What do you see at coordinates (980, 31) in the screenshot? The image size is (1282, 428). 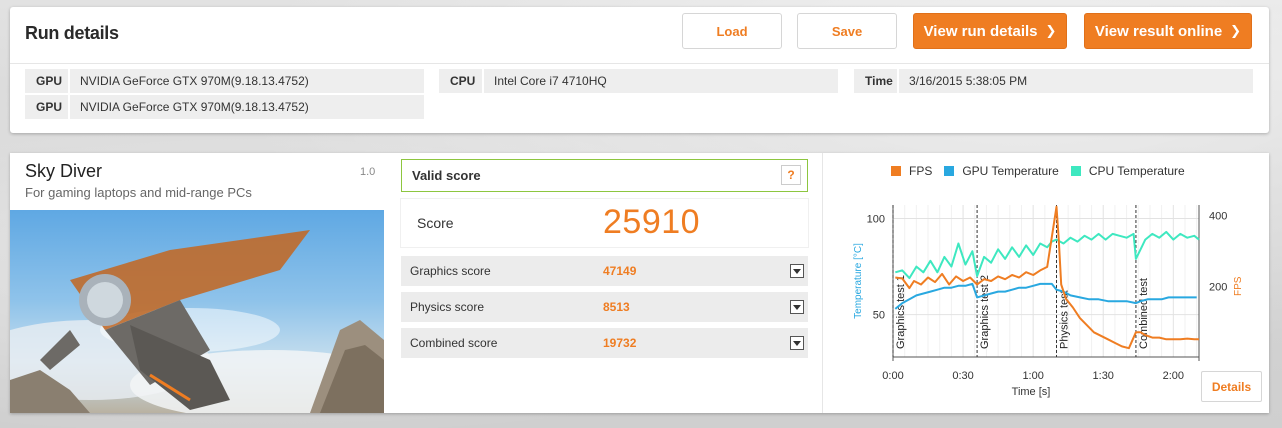 I see `view-run-details-label: View run details` at bounding box center [980, 31].